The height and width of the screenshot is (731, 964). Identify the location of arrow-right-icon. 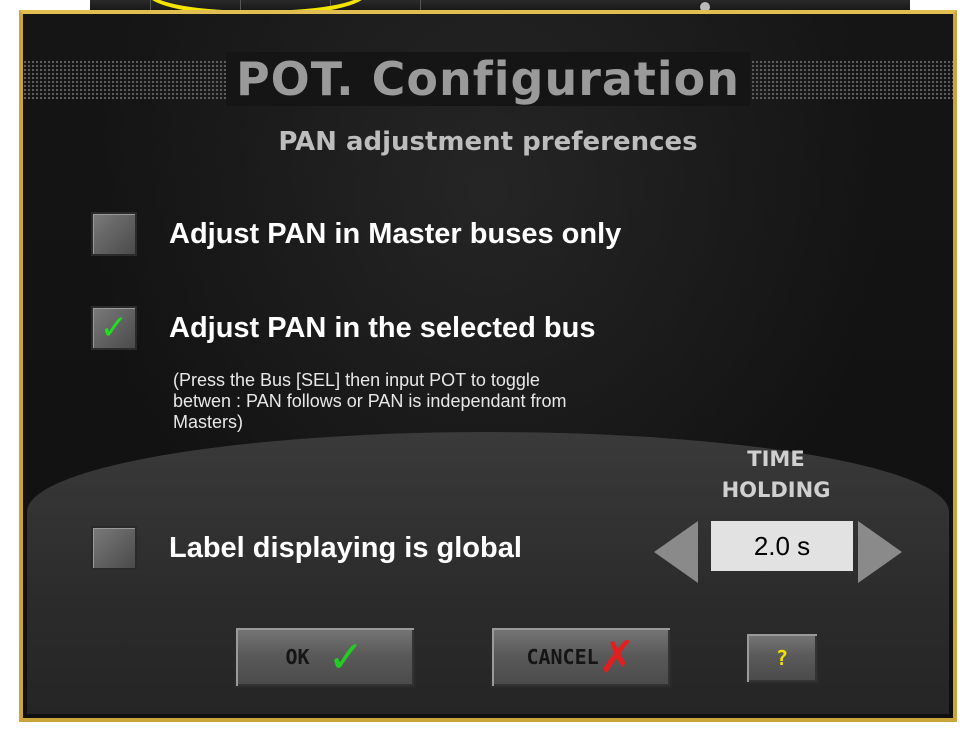
(880, 552).